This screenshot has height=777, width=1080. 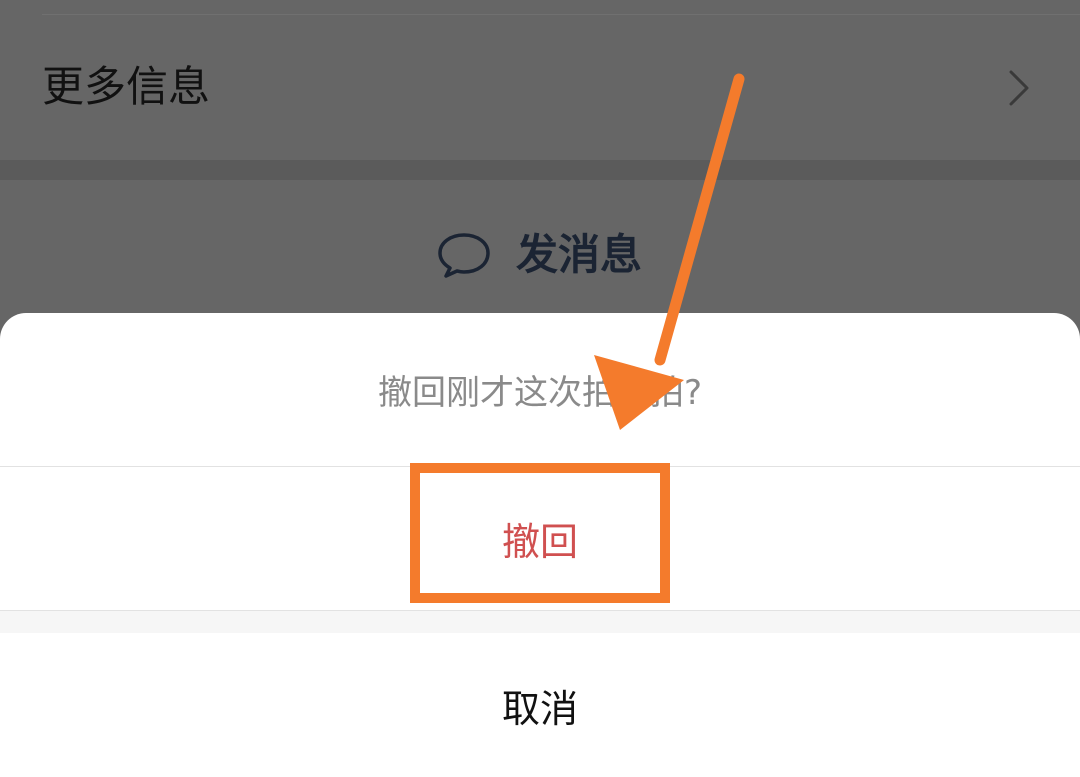 What do you see at coordinates (579, 254) in the screenshot?
I see `send-message-label: 发消息` at bounding box center [579, 254].